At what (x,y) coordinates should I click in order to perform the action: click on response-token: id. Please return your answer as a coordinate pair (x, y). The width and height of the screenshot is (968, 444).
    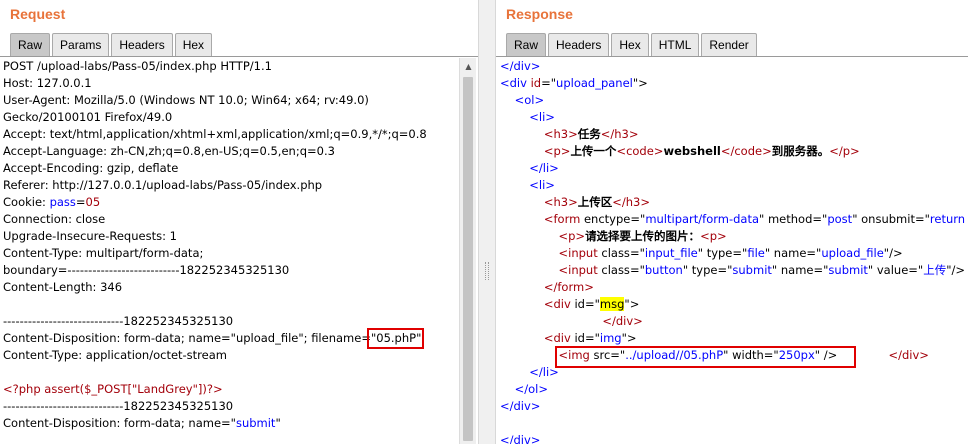
    Looking at the image, I should click on (579, 338).